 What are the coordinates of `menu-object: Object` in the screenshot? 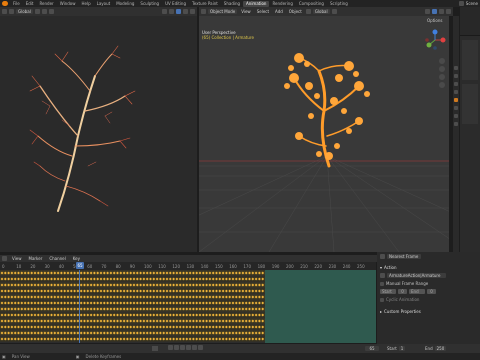 It's located at (295, 11).